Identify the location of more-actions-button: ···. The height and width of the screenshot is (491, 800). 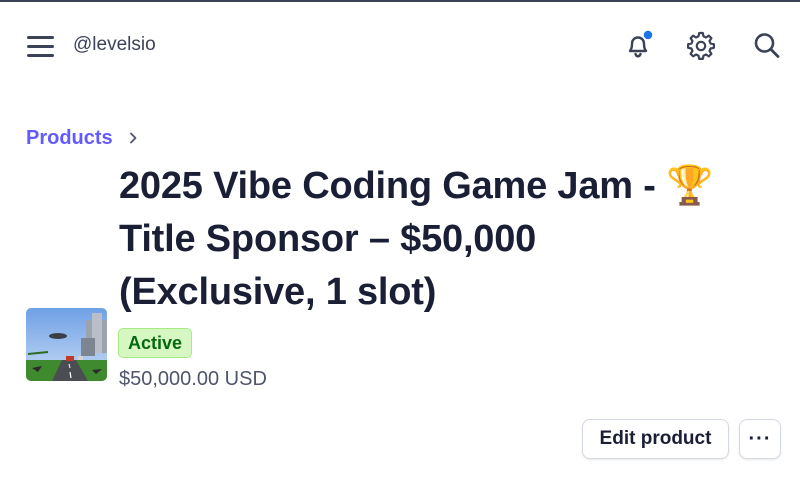
(760, 439).